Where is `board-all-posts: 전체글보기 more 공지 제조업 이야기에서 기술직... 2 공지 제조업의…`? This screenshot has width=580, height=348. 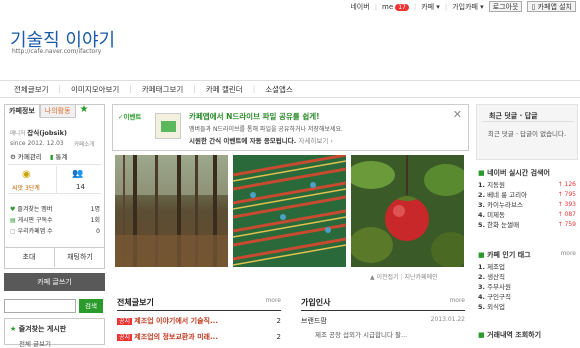 board-all-posts: 전체글보기 more 공지 제조업 이야기에서 기술직... 2 공지 제조업의… is located at coordinates (199, 319).